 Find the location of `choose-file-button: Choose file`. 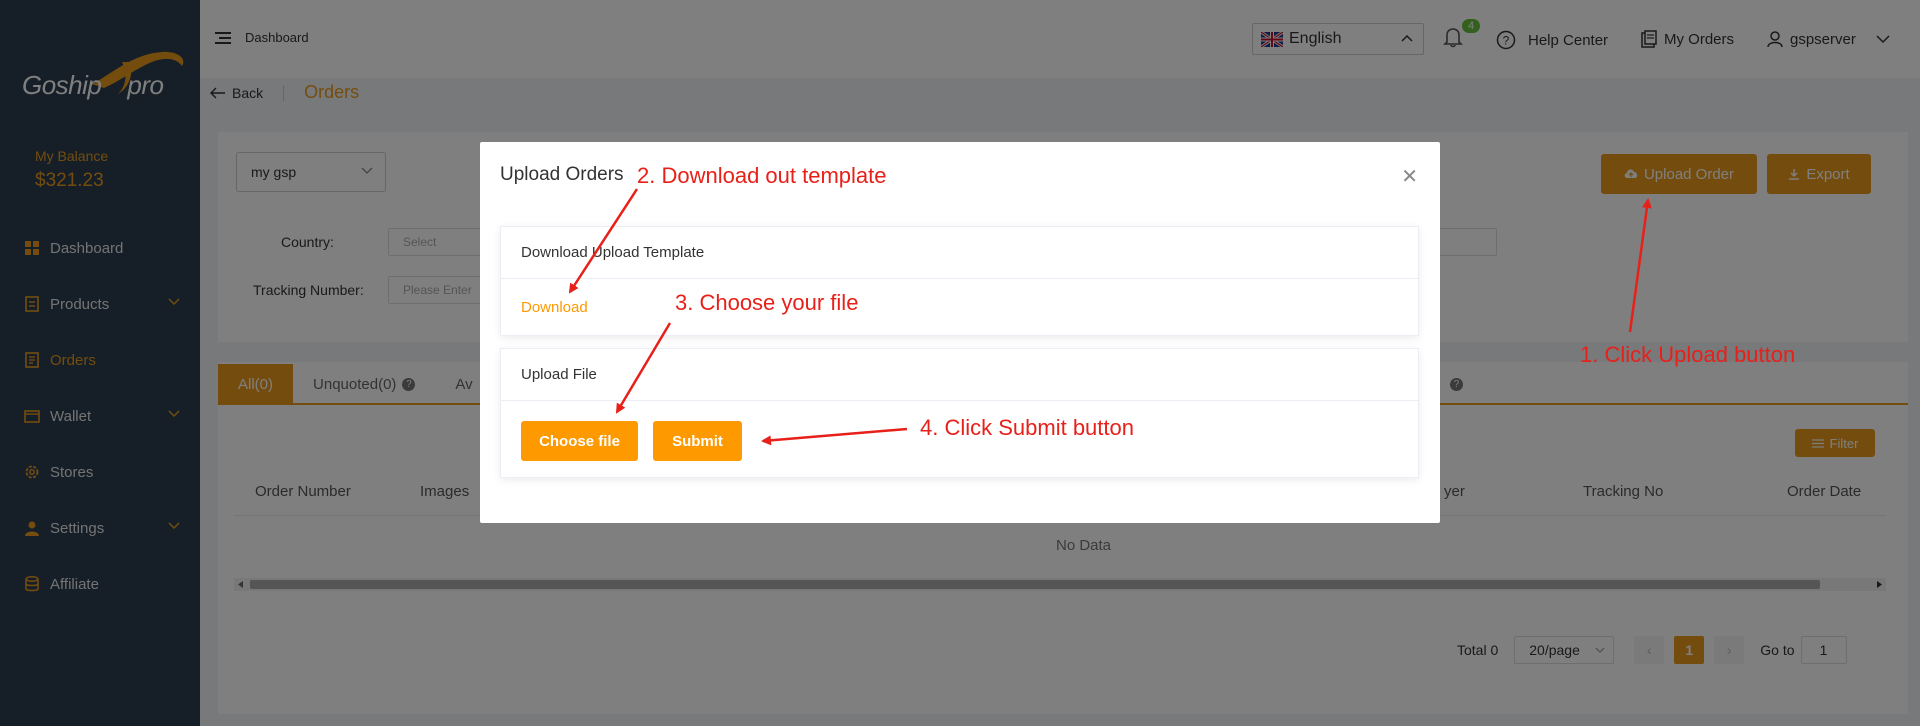

choose-file-button: Choose file is located at coordinates (579, 441).